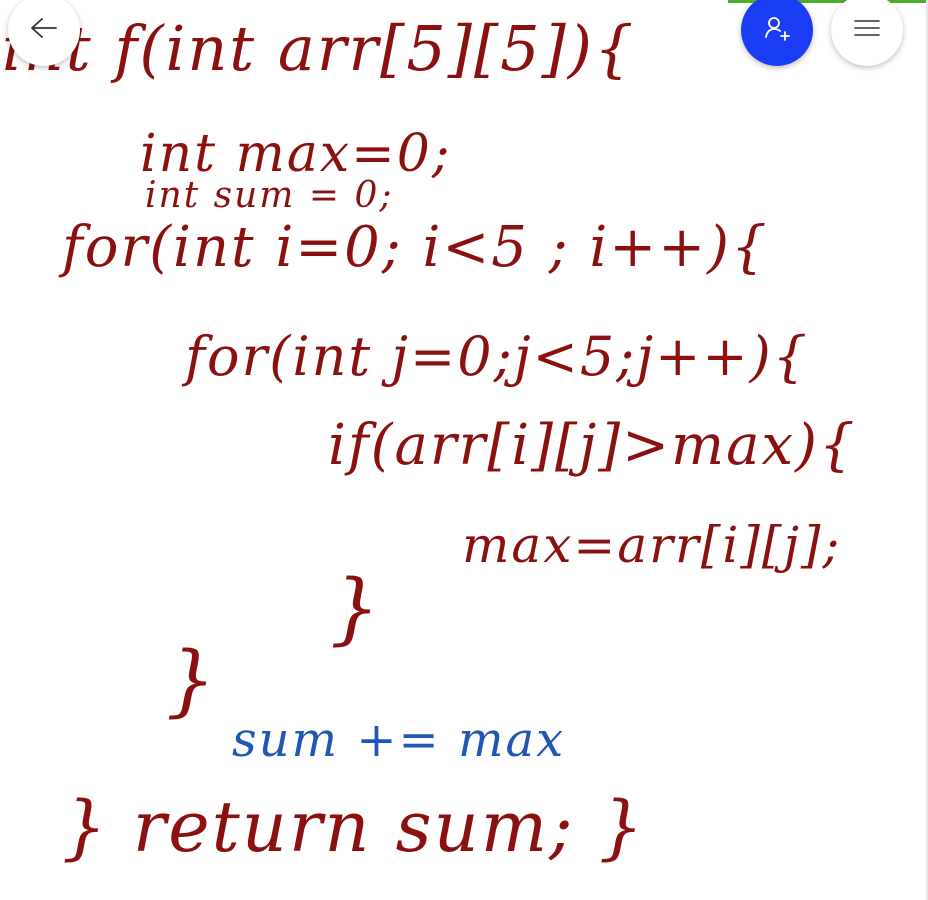 This screenshot has width=928, height=900. Describe the element at coordinates (44, 30) in the screenshot. I see `arrow-left-icon` at that location.